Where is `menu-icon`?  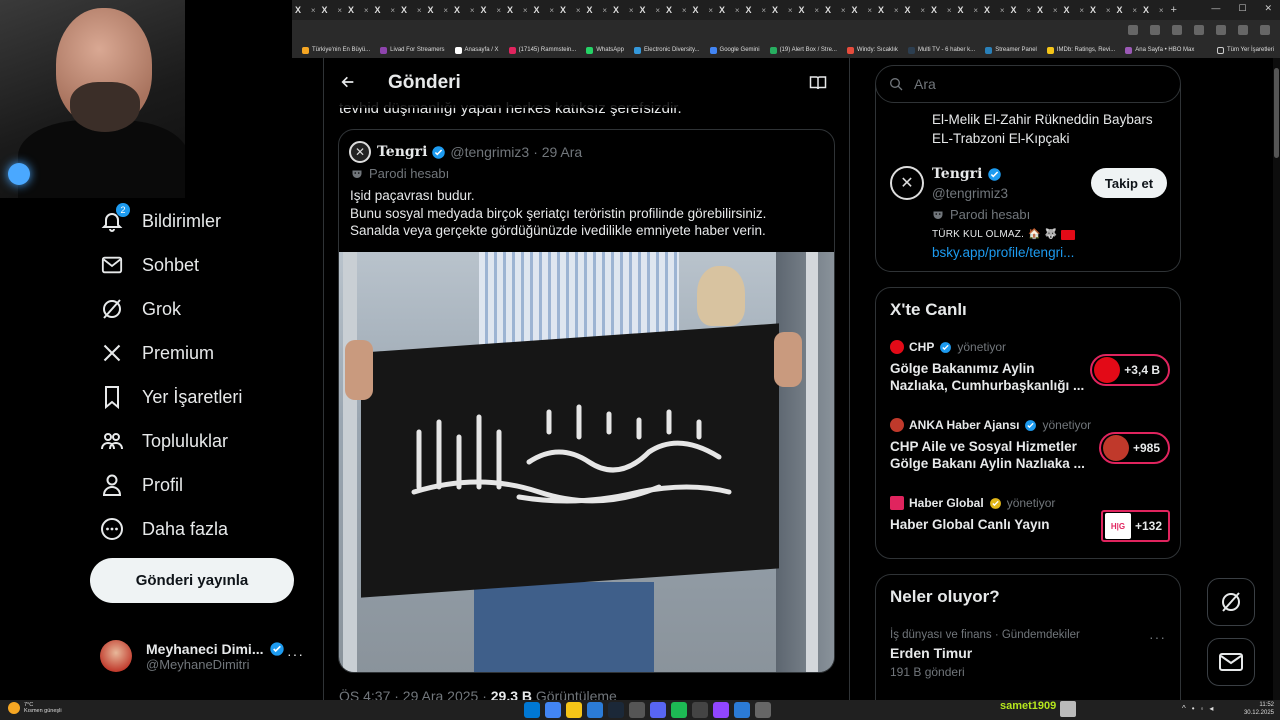 menu-icon is located at coordinates (1265, 30).